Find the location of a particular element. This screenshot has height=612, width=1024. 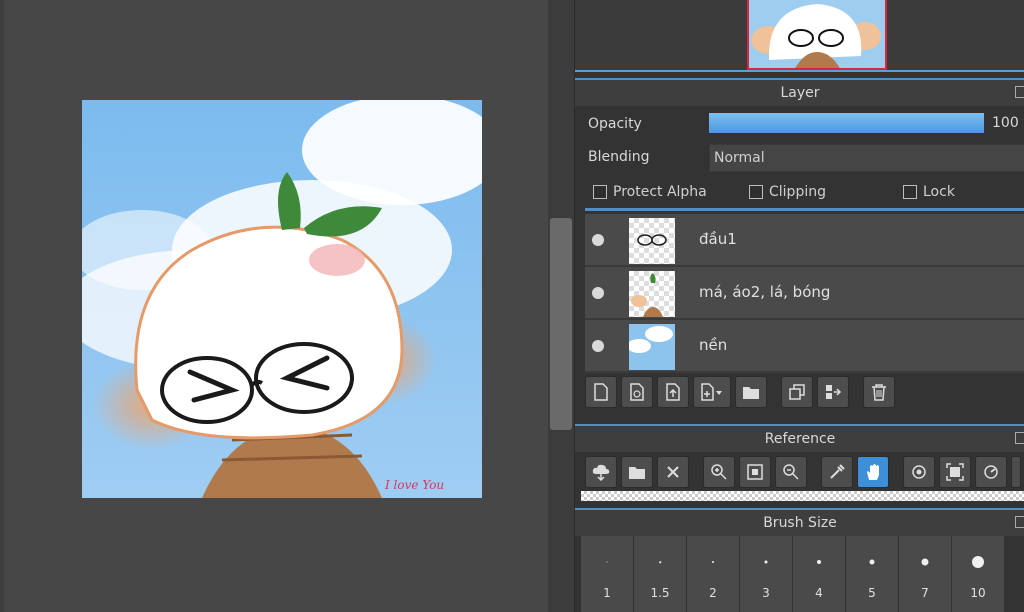

rotate-right-button is located at coordinates (991, 472).